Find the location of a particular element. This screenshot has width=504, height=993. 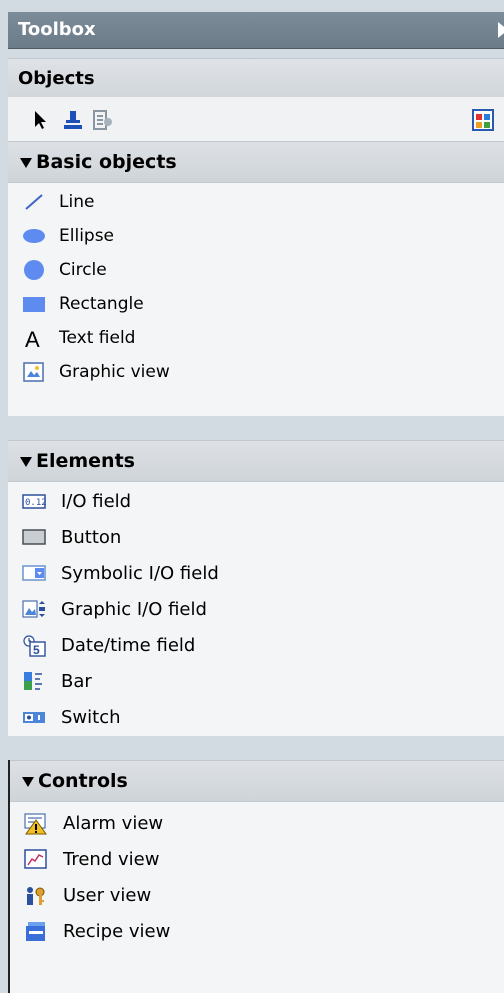

item-label: User view is located at coordinates (107, 895).